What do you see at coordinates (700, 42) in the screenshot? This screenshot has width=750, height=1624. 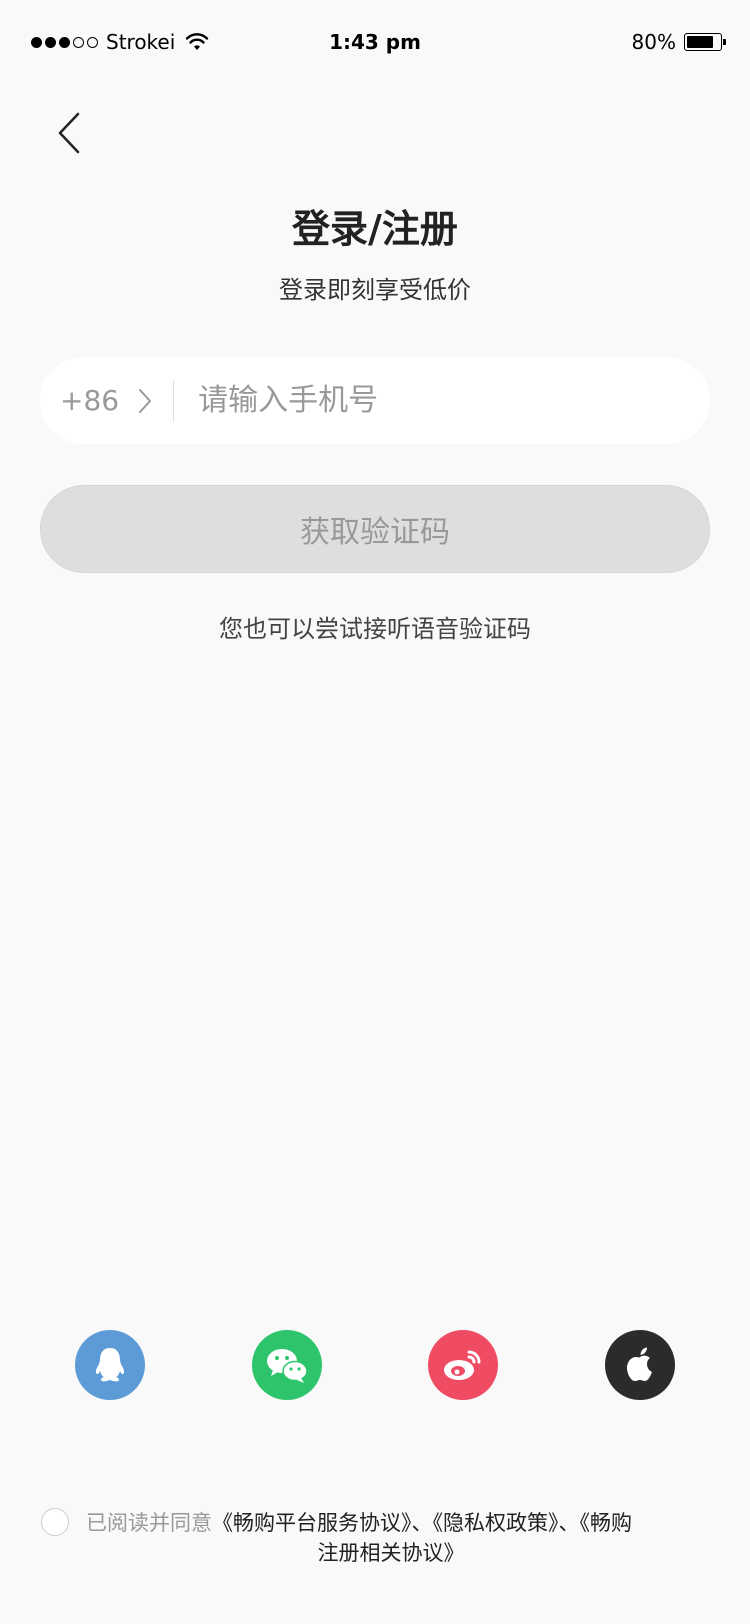 I see `battery-level` at bounding box center [700, 42].